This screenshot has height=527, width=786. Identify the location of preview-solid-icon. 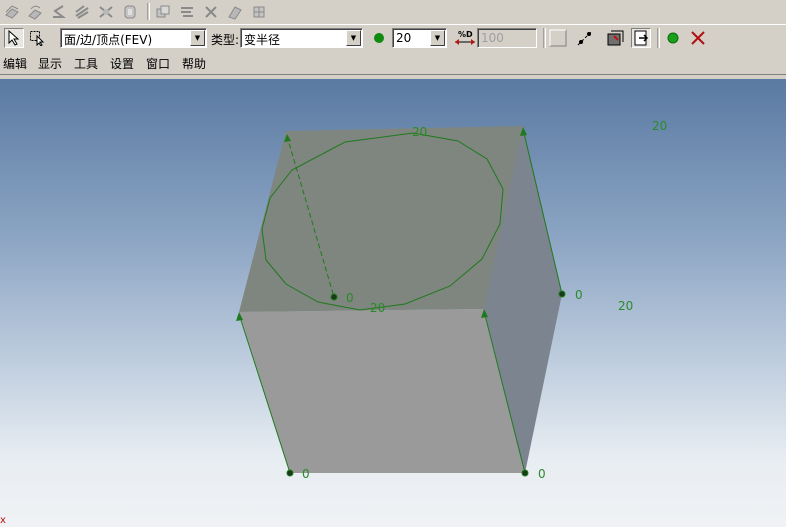
(615, 38).